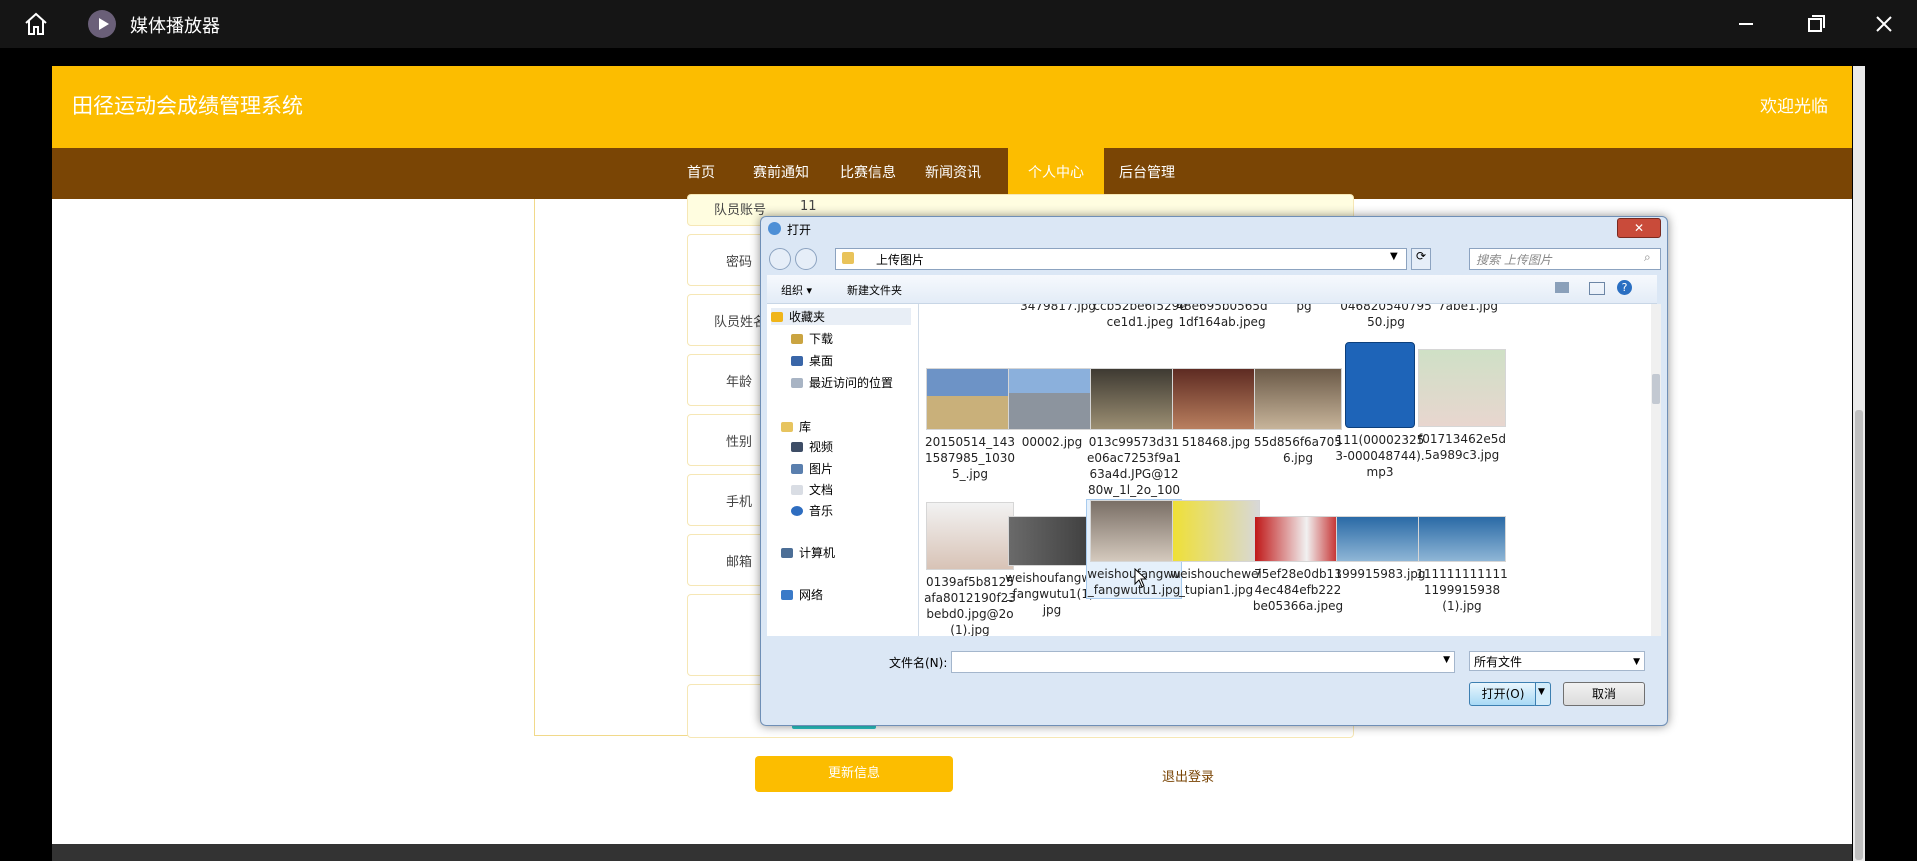 This screenshot has height=861, width=1917. I want to click on back-button, so click(780, 259).